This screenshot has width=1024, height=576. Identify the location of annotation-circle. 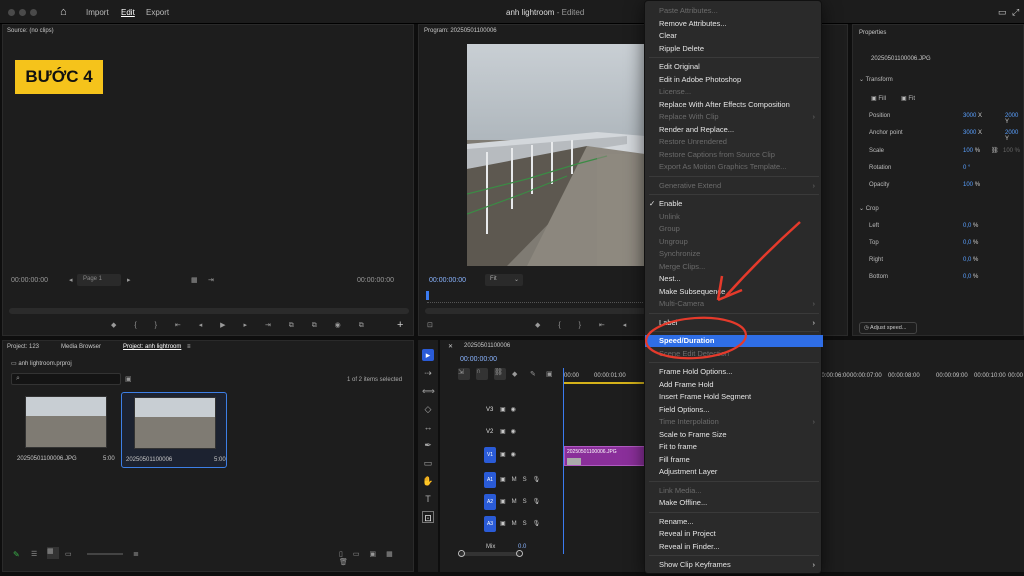
(696, 338).